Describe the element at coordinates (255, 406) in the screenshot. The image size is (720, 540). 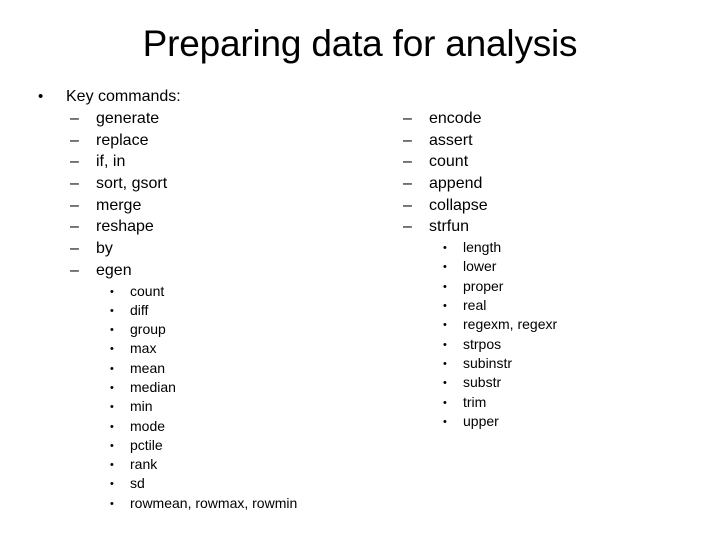
I see `list-item: • min` at that location.